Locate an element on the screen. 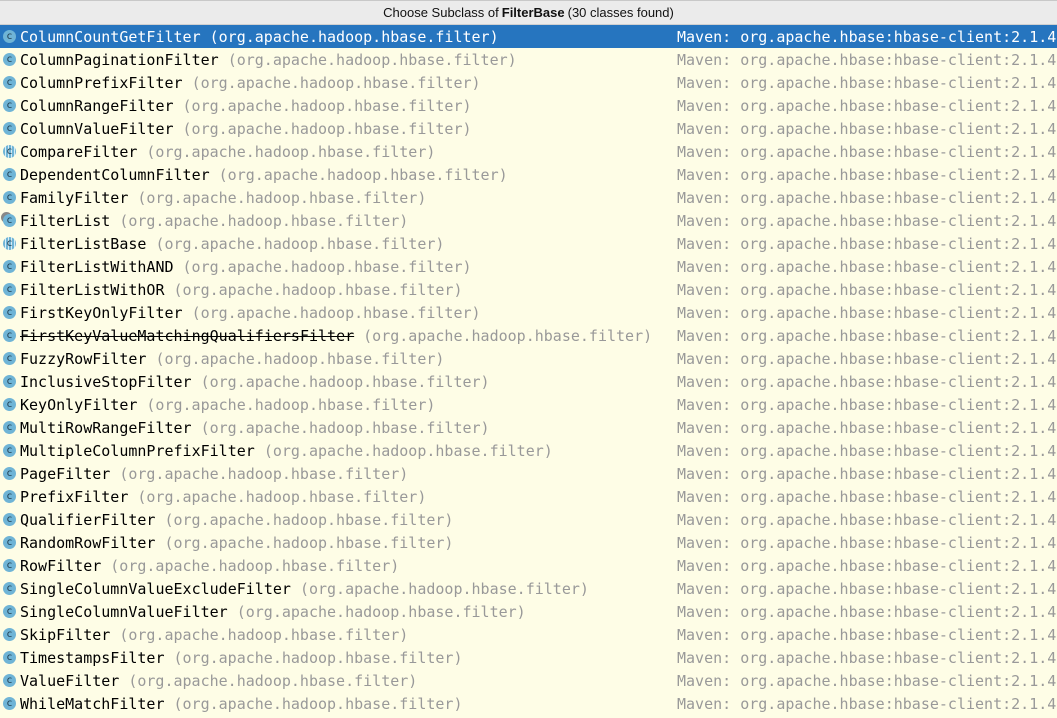 The image size is (1057, 718). final-class-icon: c is located at coordinates (9, 220).